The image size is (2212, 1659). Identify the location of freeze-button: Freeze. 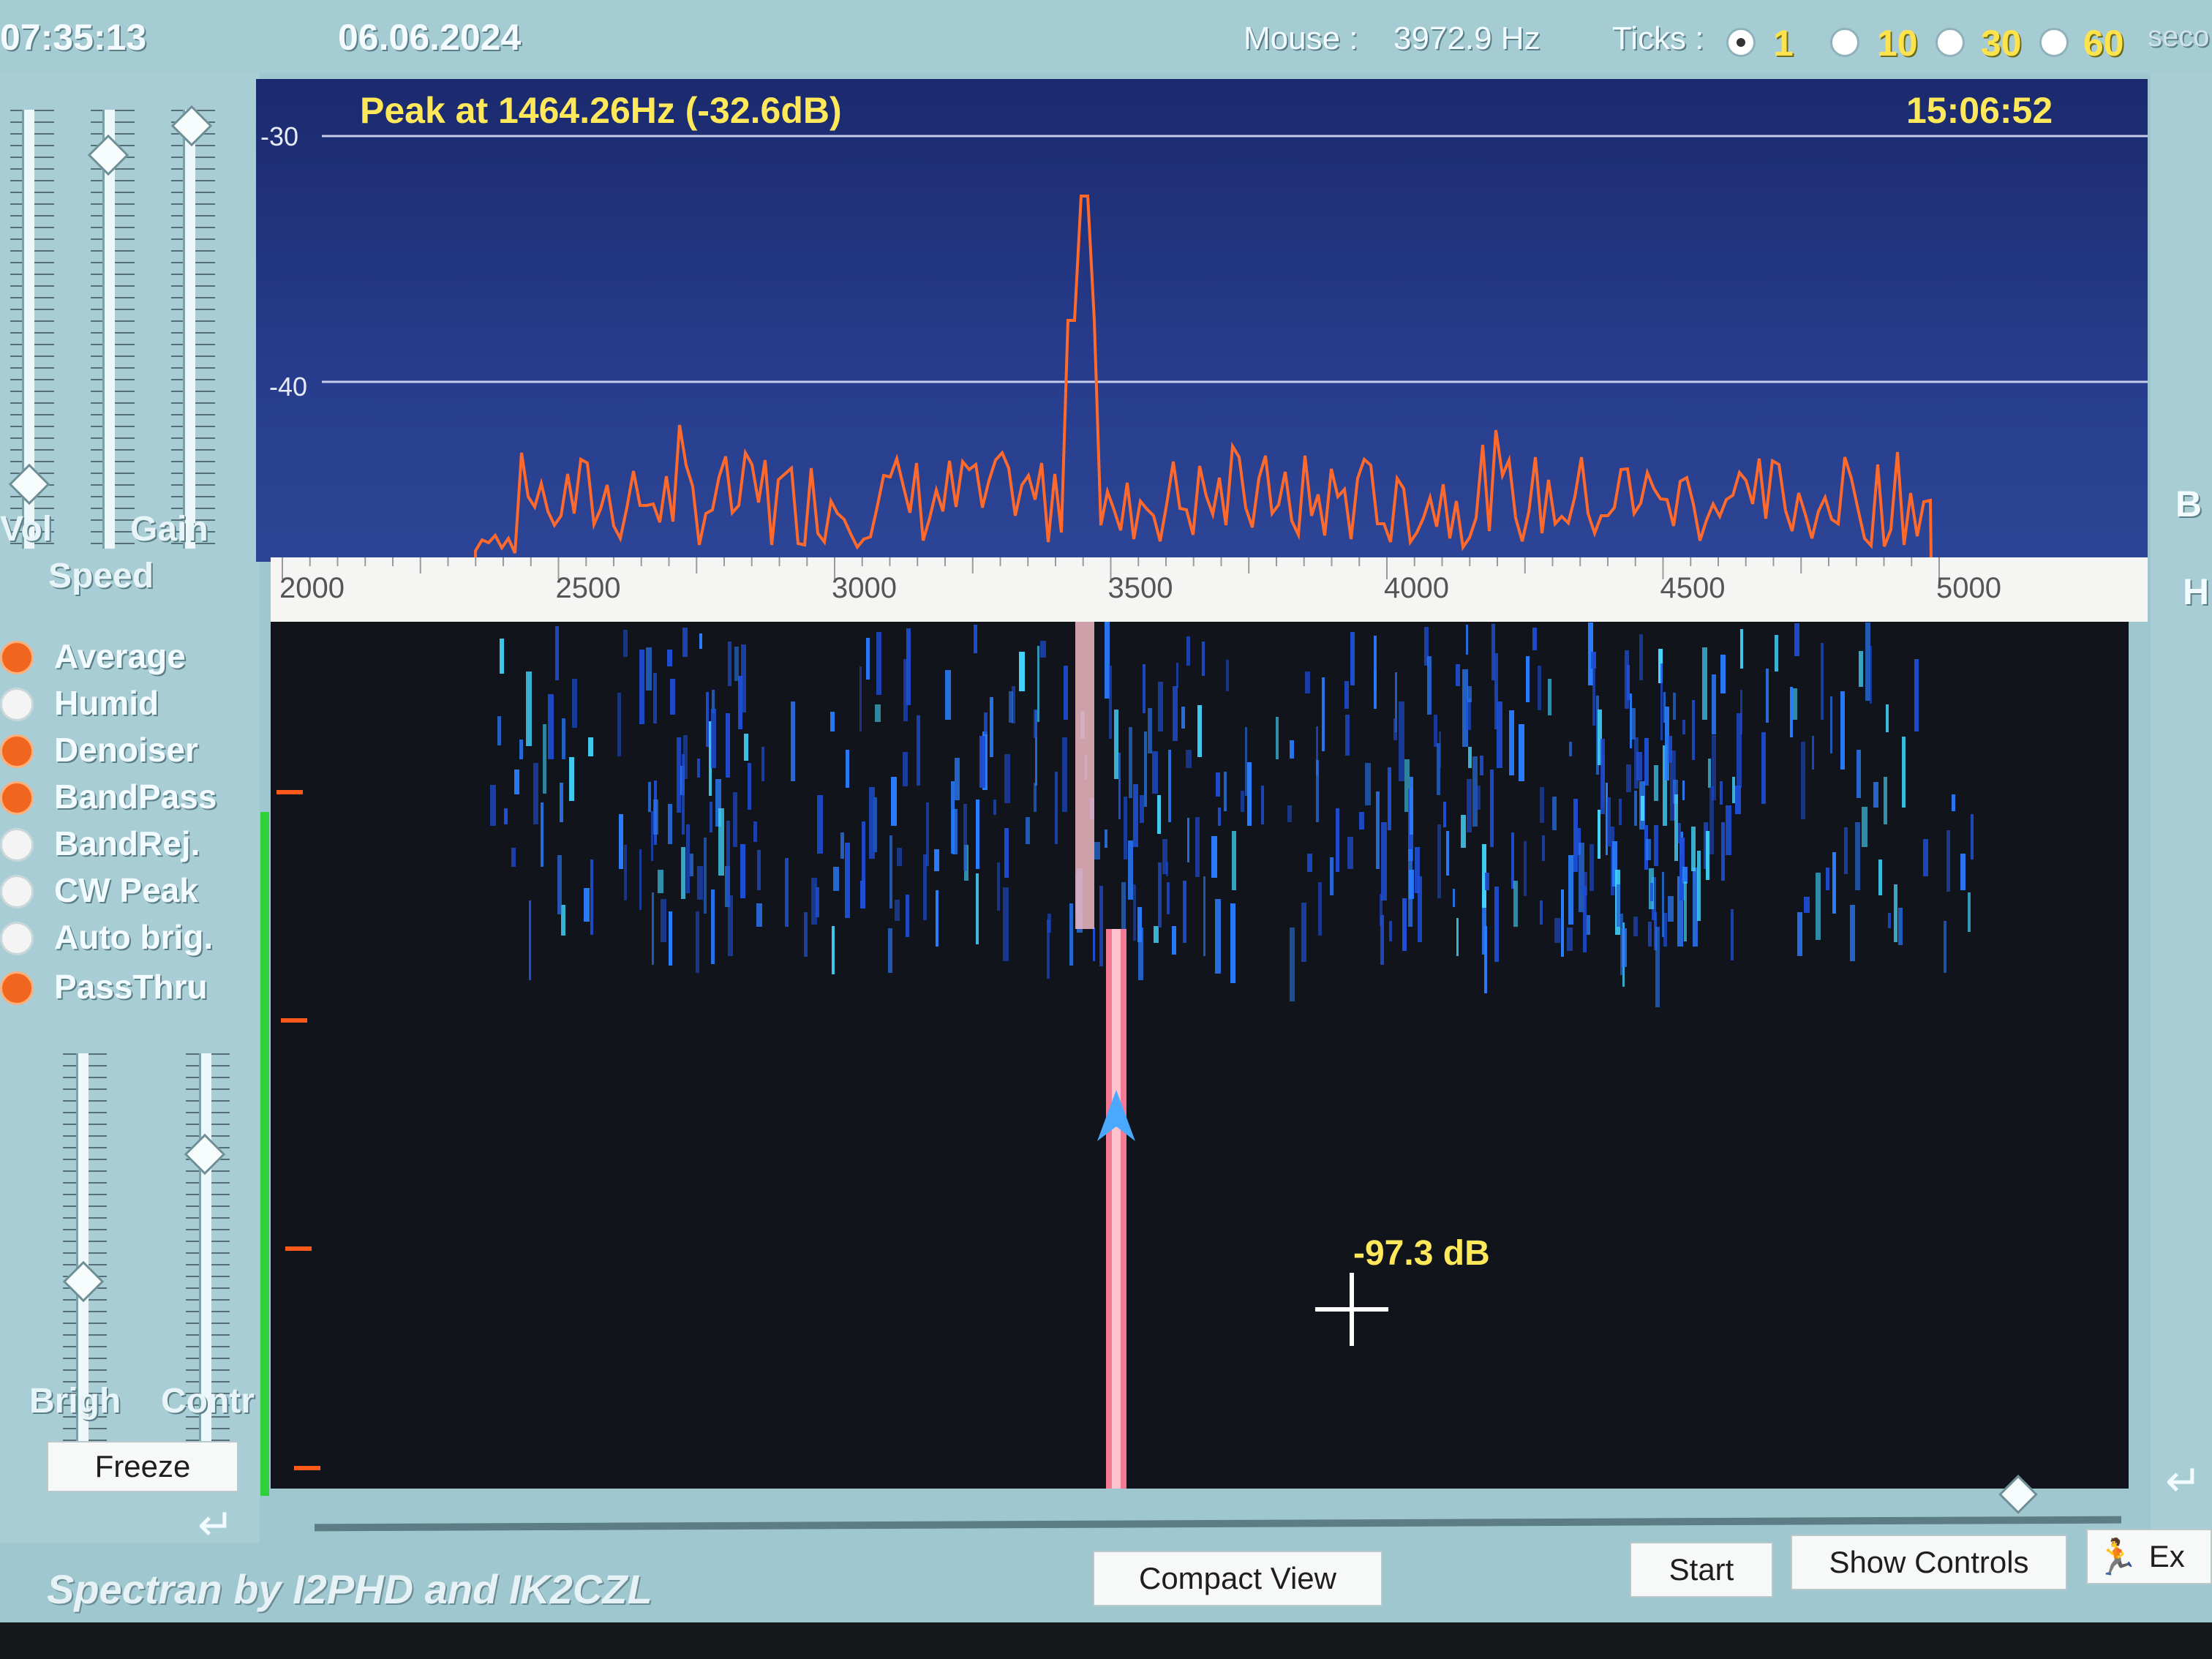
(142, 1466).